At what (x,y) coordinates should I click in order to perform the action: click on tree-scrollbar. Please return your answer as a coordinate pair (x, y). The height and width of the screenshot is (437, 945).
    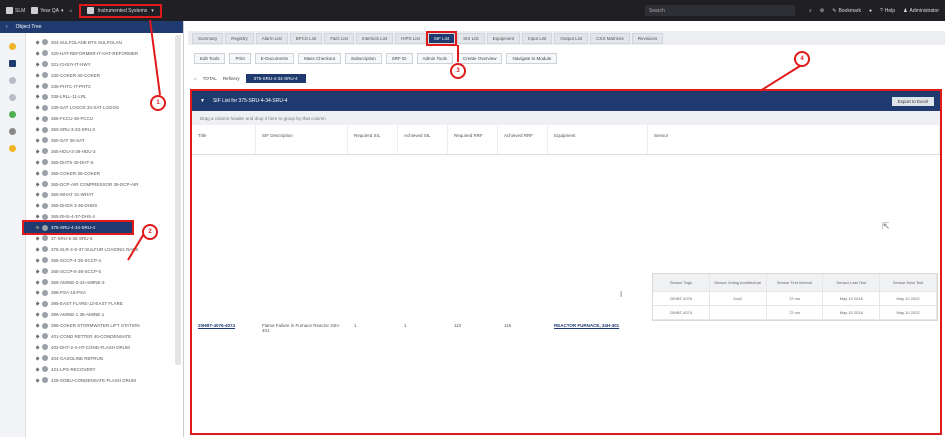
    Looking at the image, I should click on (178, 200).